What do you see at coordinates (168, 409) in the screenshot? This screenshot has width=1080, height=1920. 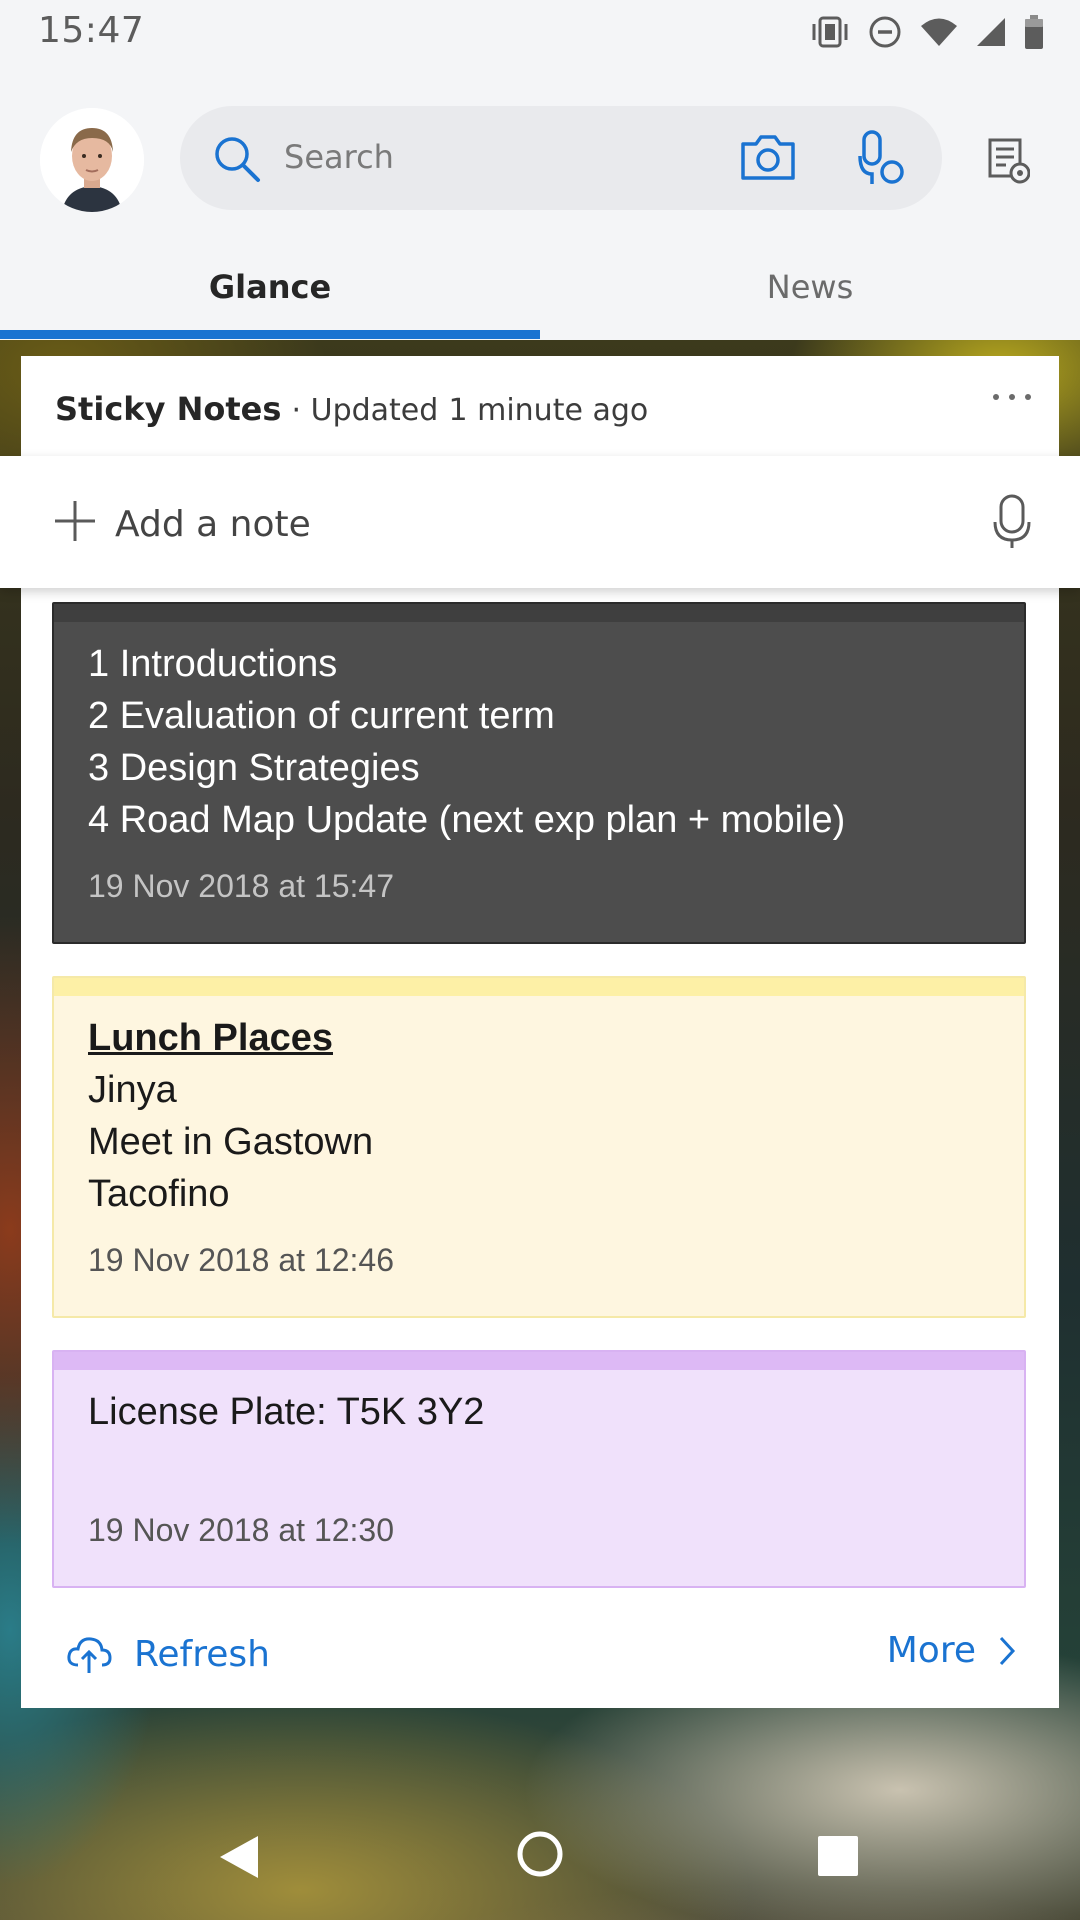 I see `card-title: Sticky Notes` at bounding box center [168, 409].